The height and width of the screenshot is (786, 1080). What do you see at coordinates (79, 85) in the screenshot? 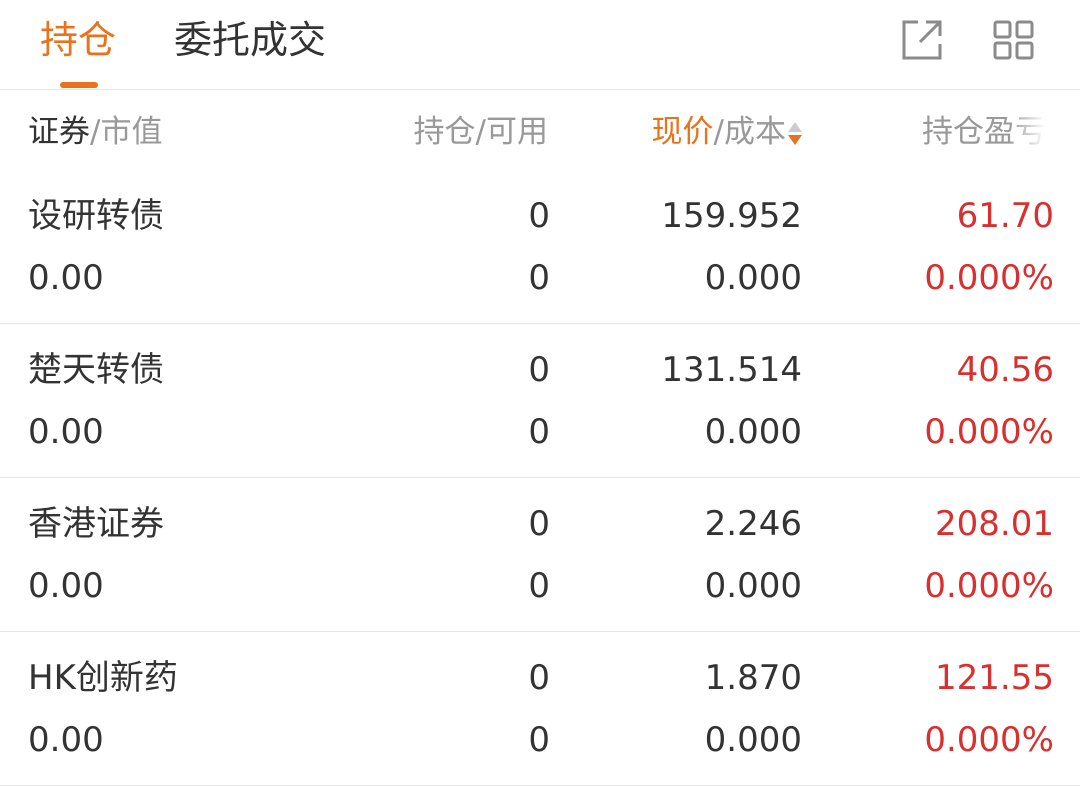
I see `active-tab-indicator` at bounding box center [79, 85].